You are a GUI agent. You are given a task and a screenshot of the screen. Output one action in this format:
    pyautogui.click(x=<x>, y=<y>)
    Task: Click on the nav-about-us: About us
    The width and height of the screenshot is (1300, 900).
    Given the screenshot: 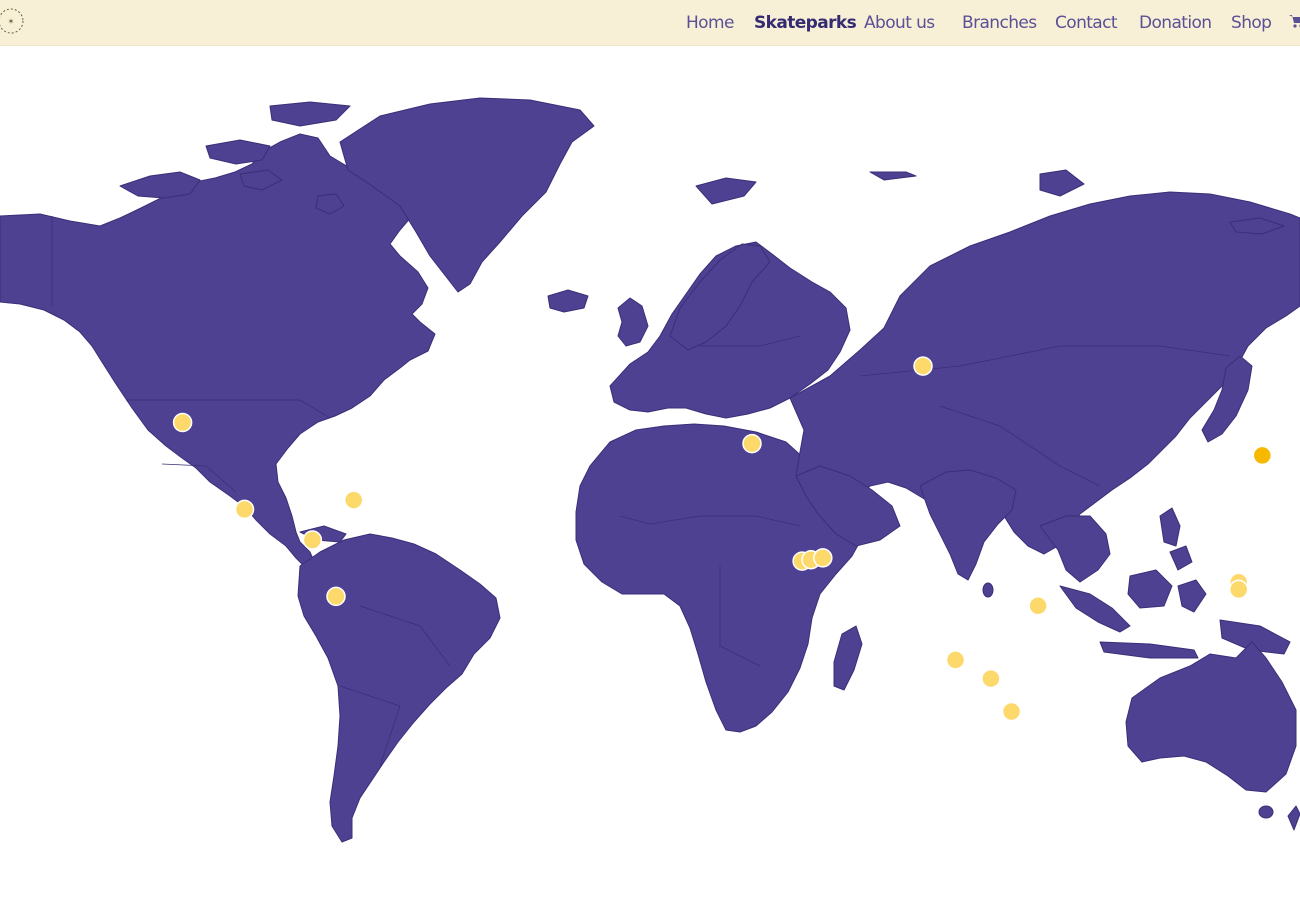 What is the action you would take?
    pyautogui.click(x=899, y=23)
    